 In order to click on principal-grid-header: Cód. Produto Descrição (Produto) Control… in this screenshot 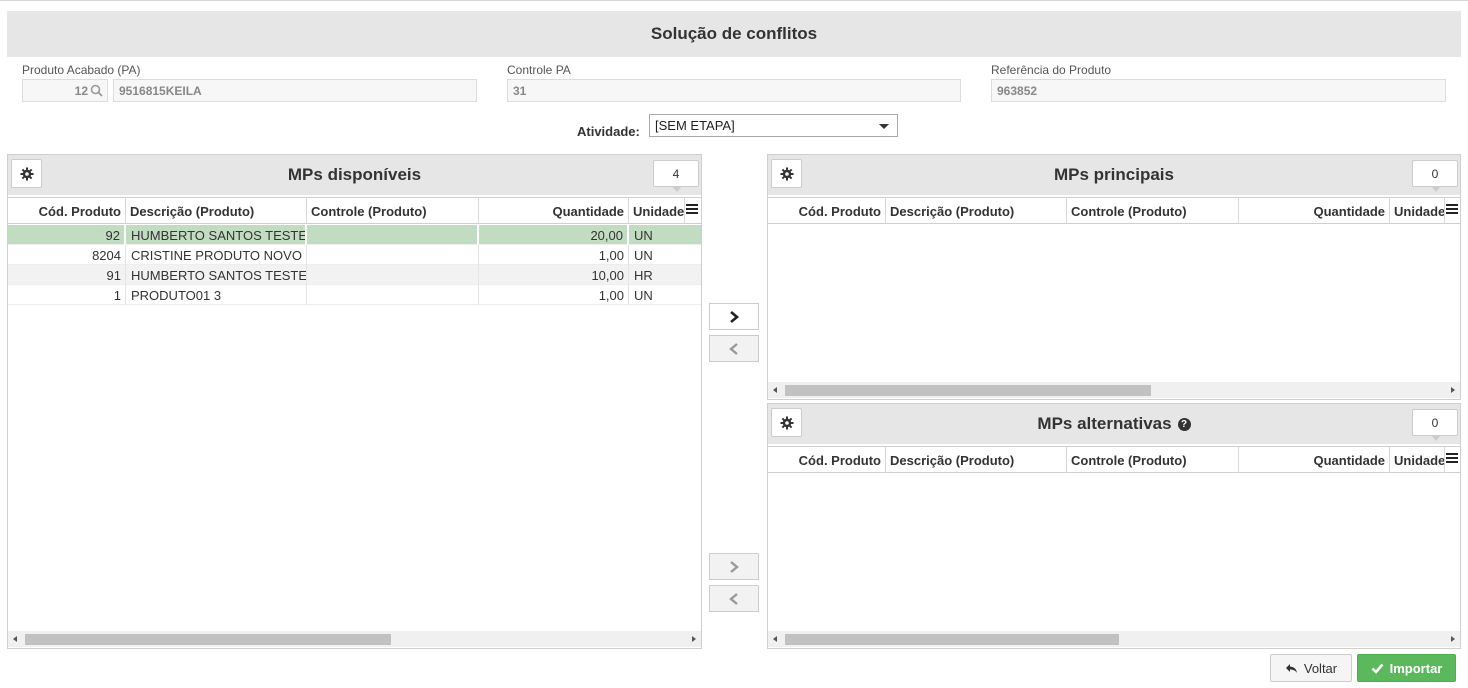, I will do `click(1114, 210)`.